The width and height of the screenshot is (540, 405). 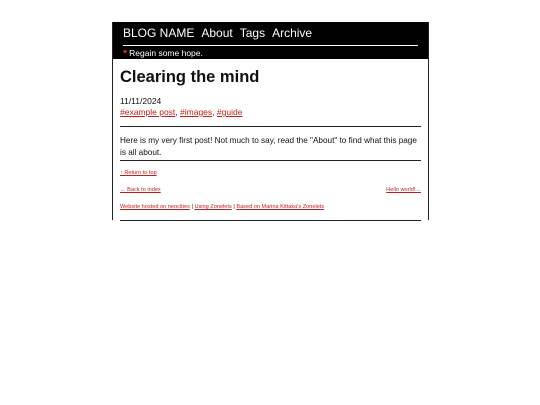 I want to click on tag-link-images: #images, so click(x=196, y=112).